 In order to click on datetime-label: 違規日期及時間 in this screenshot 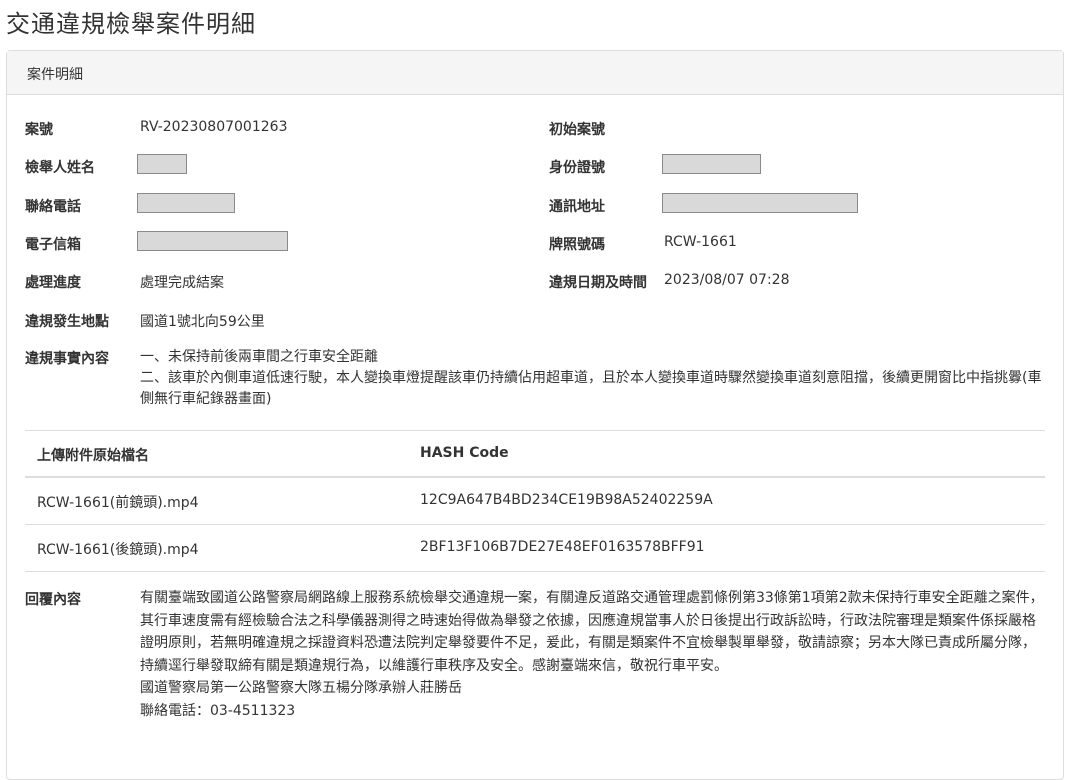, I will do `click(598, 283)`.